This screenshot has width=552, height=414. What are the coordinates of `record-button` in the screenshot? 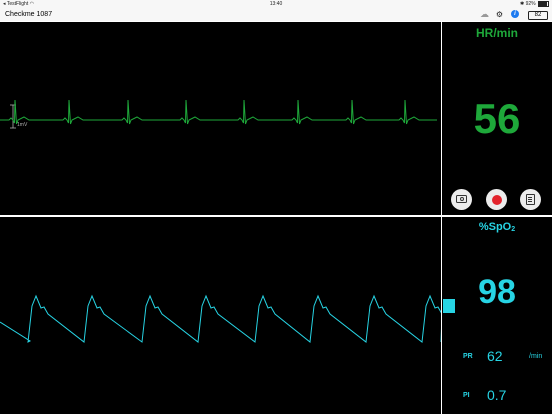 It's located at (496, 199).